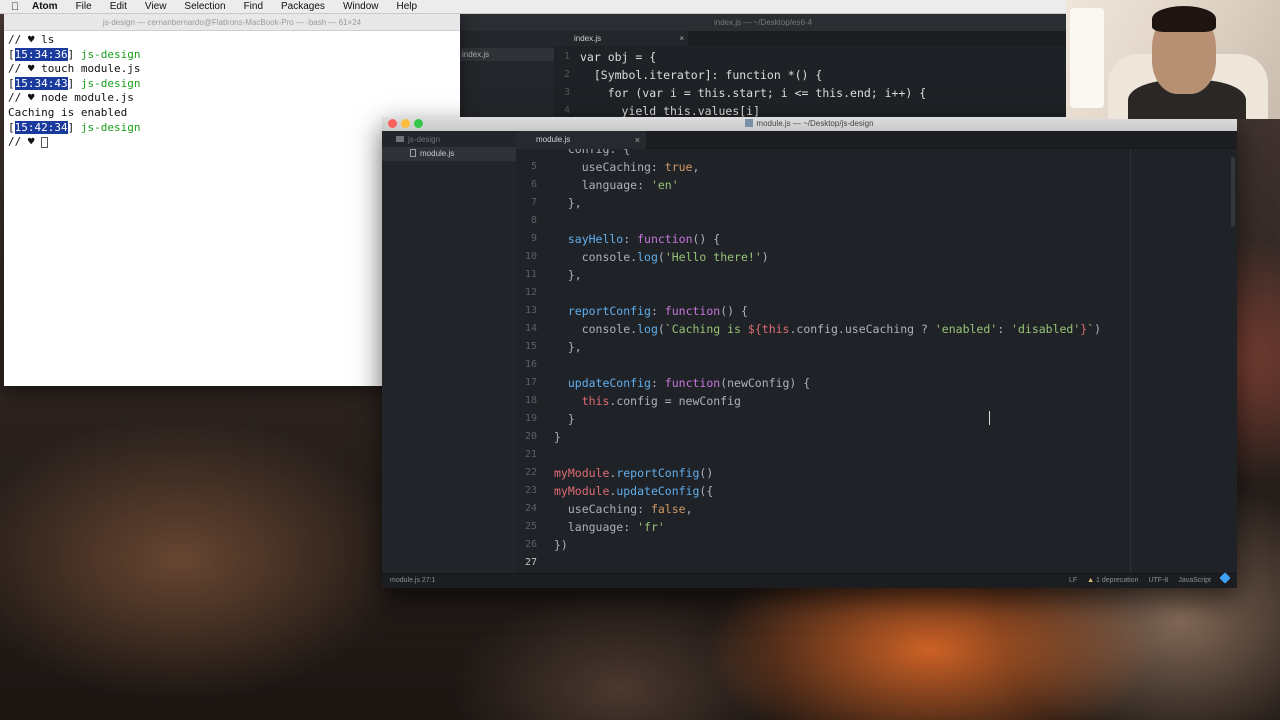  Describe the element at coordinates (253, 7) in the screenshot. I see `menu-find: Find` at that location.